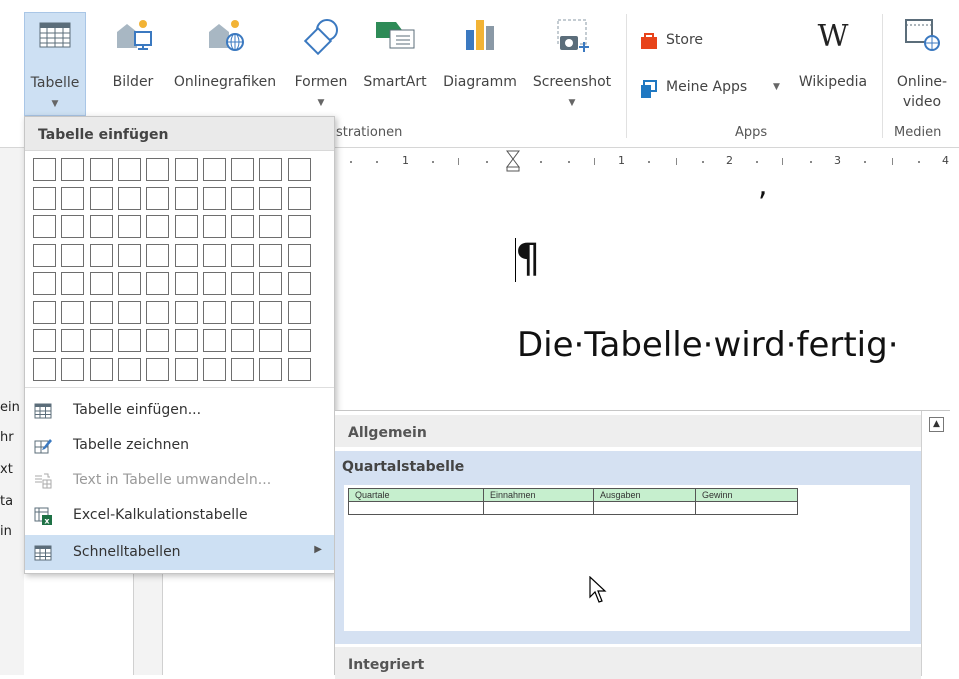 This screenshot has width=959, height=679. I want to click on store-button: Store, so click(683, 42).